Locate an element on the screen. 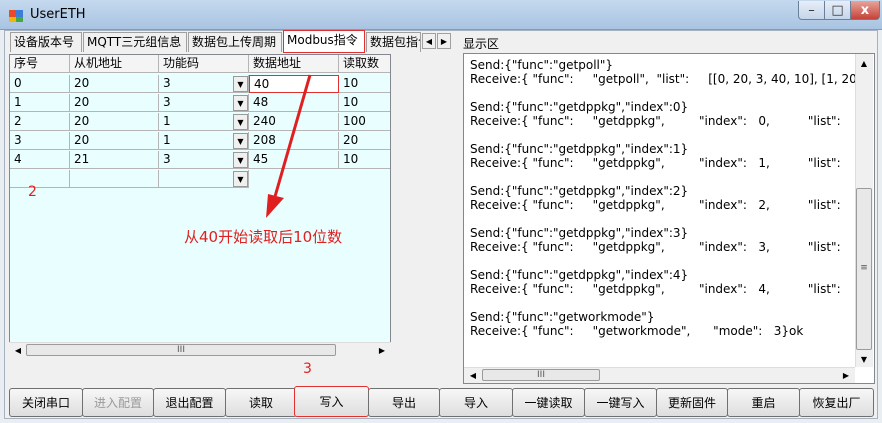  cell-read-count: 100 is located at coordinates (364, 122).